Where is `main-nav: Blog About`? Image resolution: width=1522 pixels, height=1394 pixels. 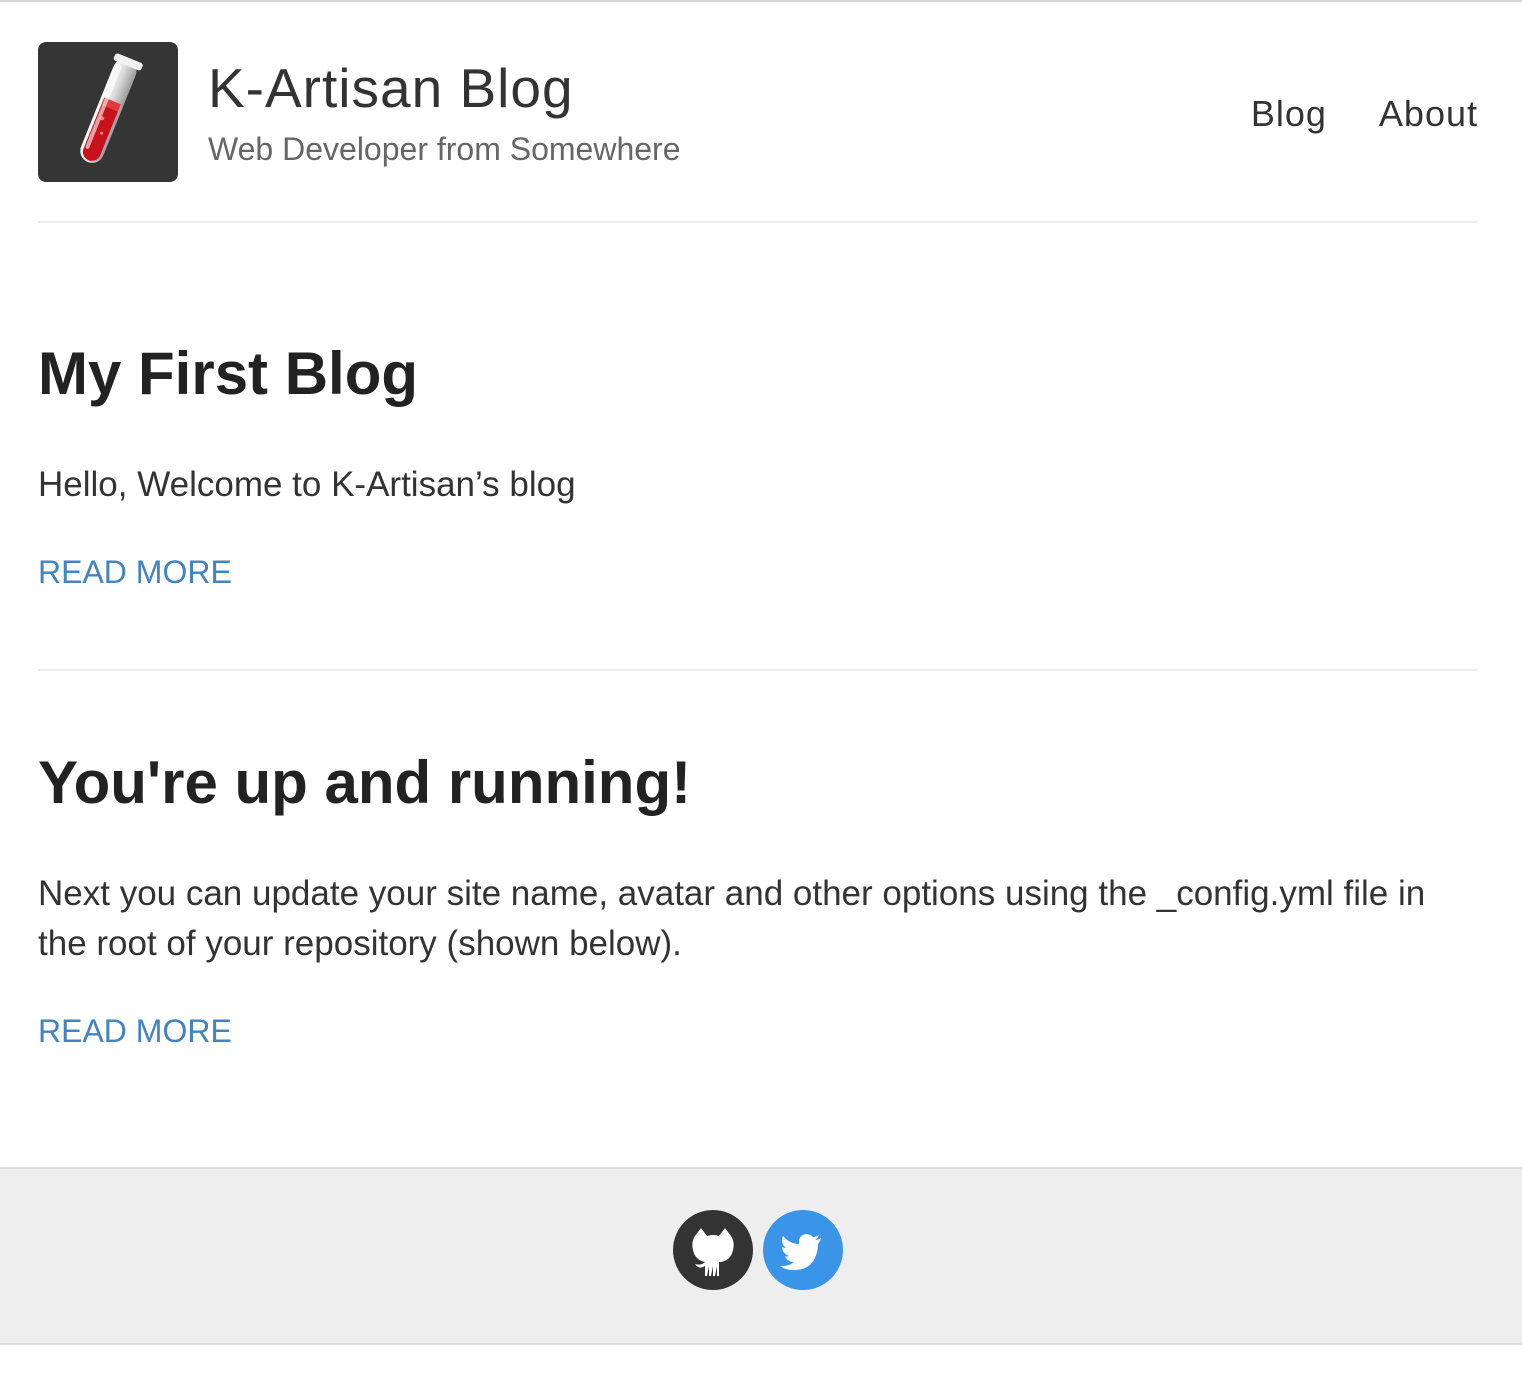
main-nav: Blog About is located at coordinates (1364, 114).